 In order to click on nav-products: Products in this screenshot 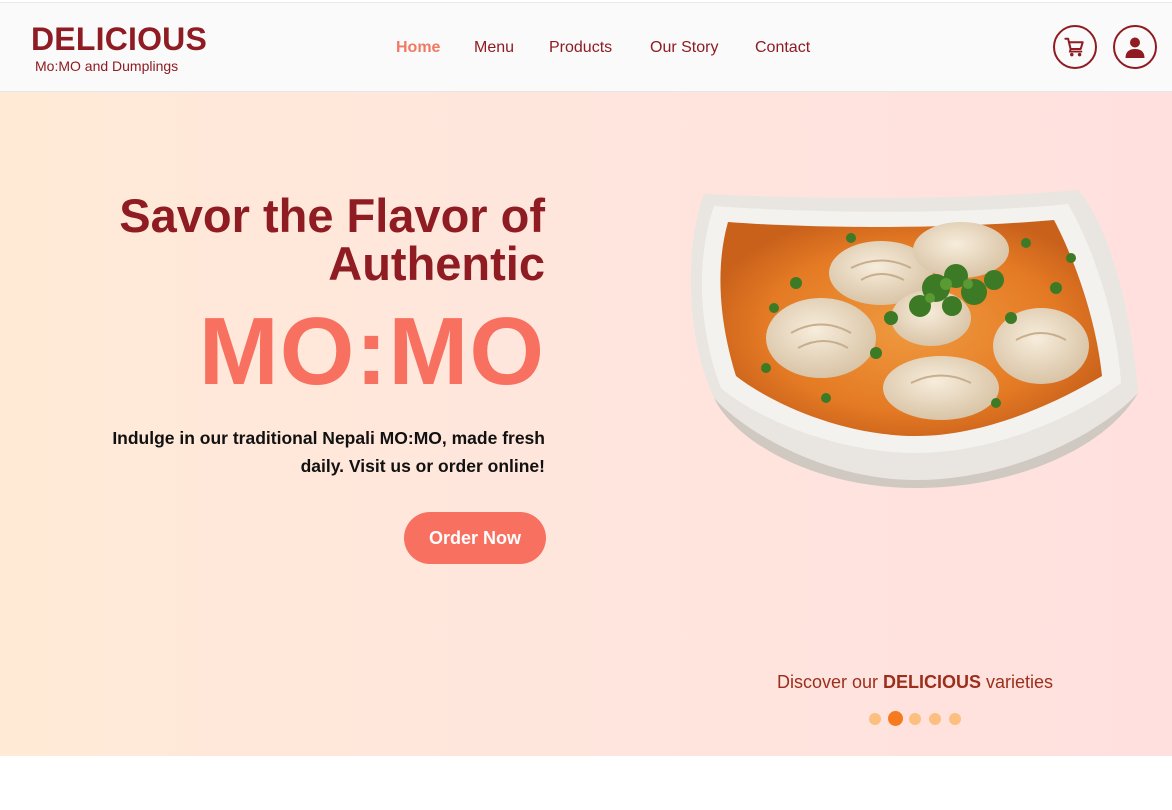, I will do `click(580, 48)`.